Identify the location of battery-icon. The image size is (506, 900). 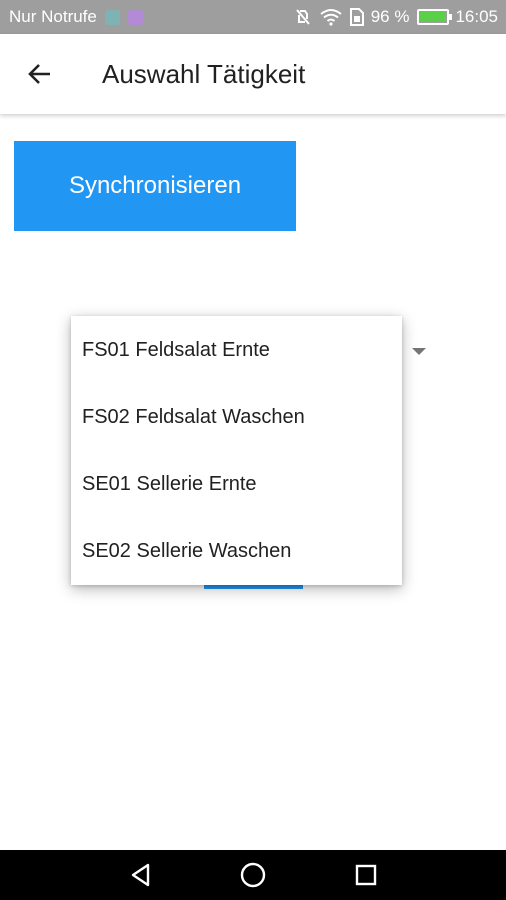
(435, 17).